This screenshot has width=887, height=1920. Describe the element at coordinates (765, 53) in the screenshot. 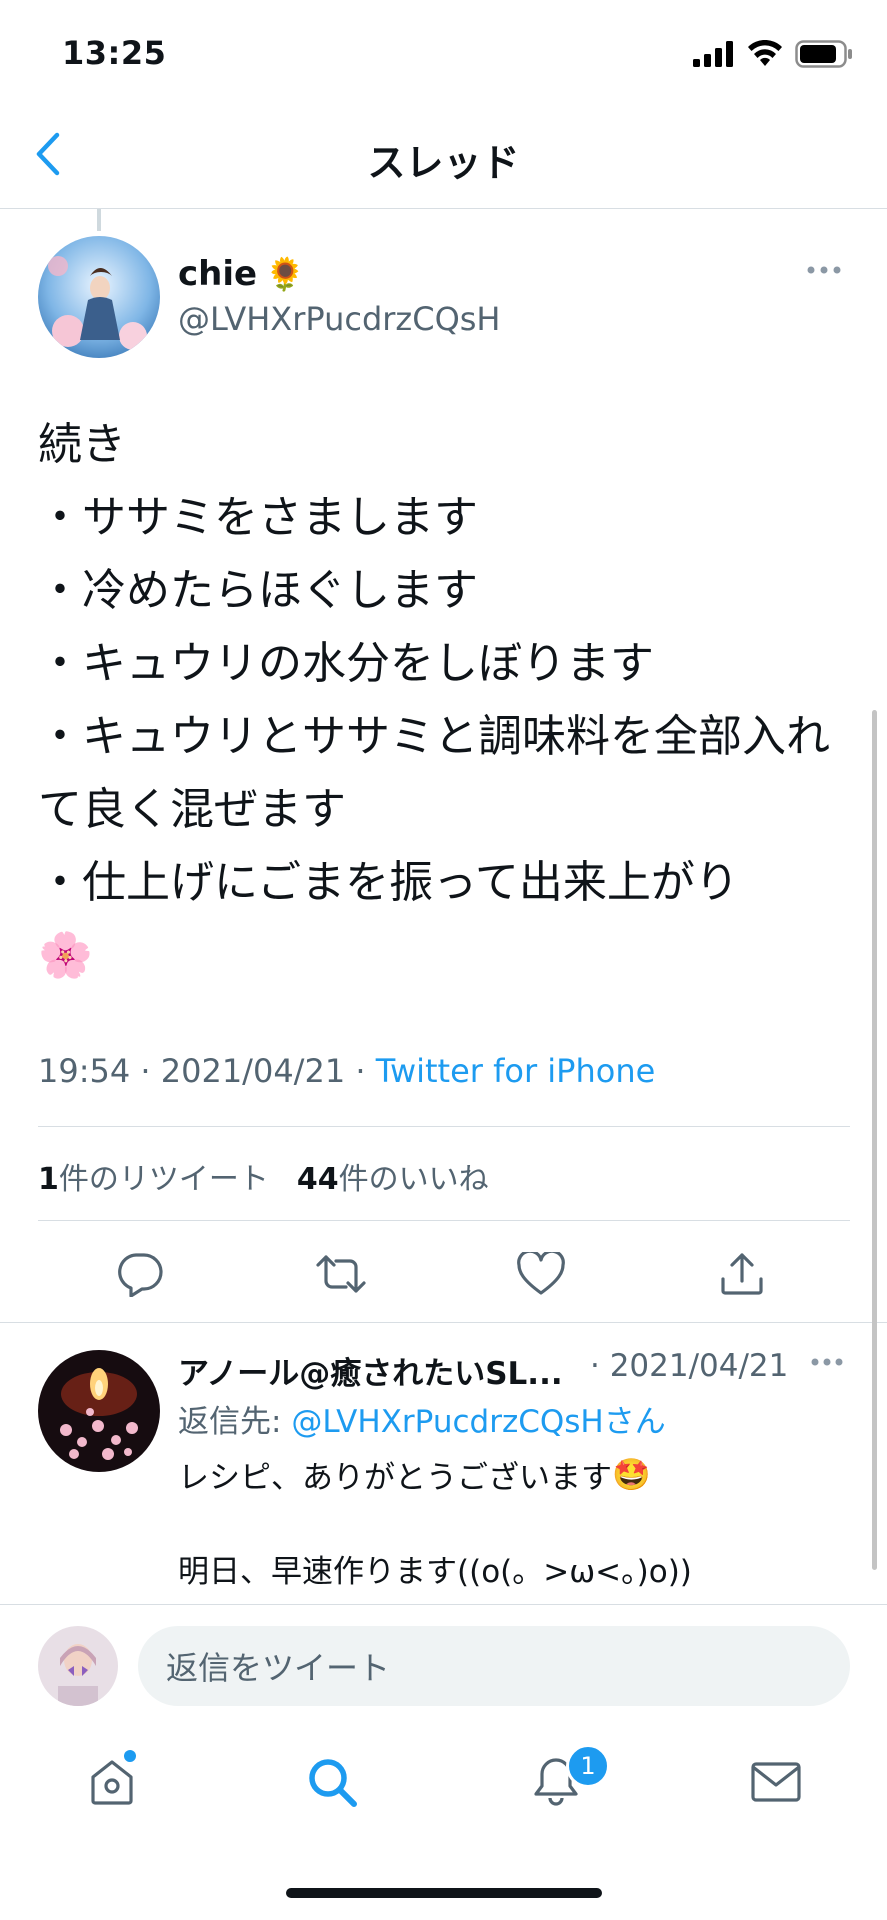

I see `wifi-icon` at that location.